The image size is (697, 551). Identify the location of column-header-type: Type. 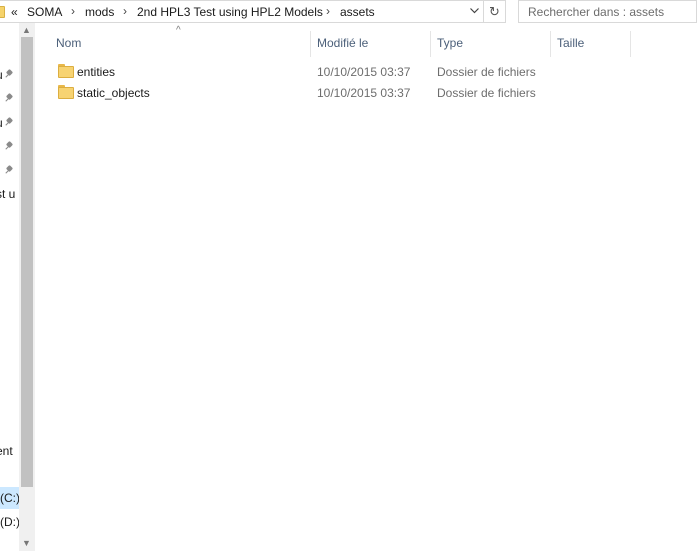
(450, 43).